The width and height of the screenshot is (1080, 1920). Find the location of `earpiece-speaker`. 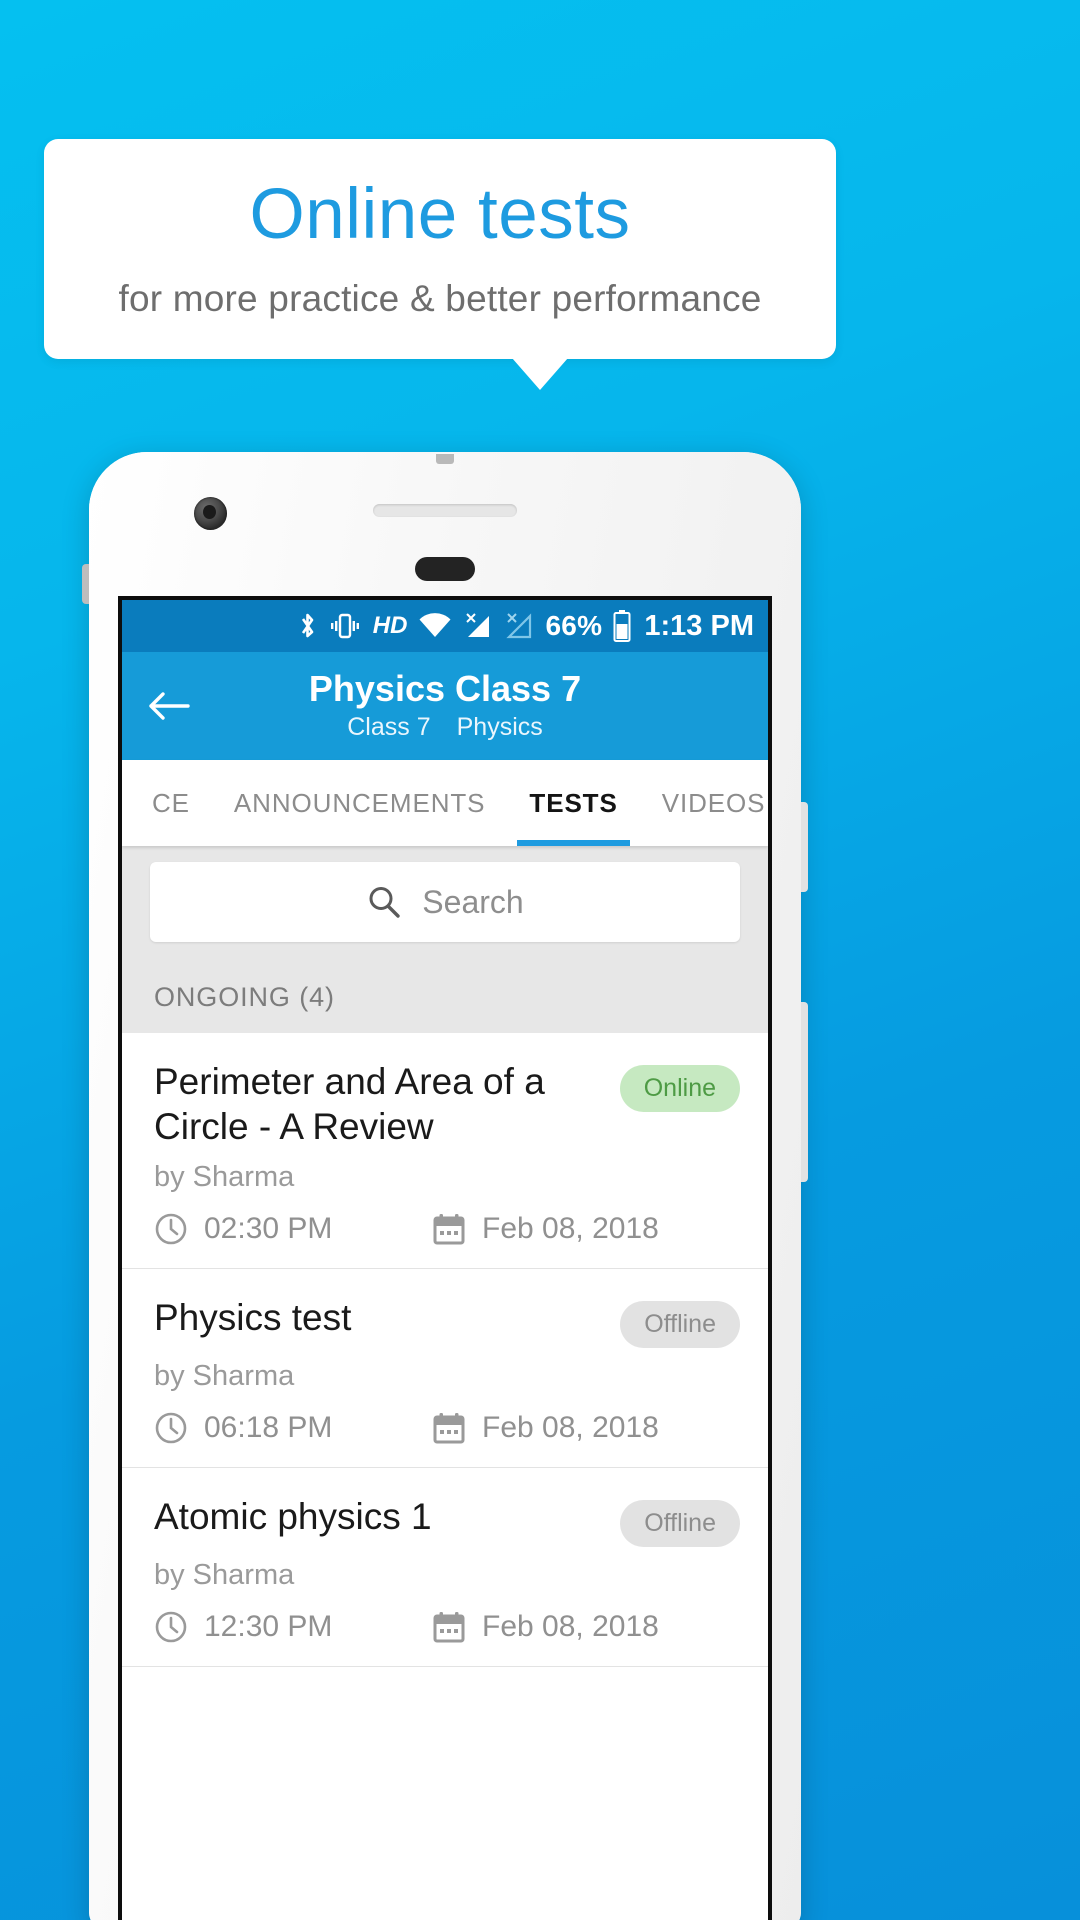

earpiece-speaker is located at coordinates (445, 510).